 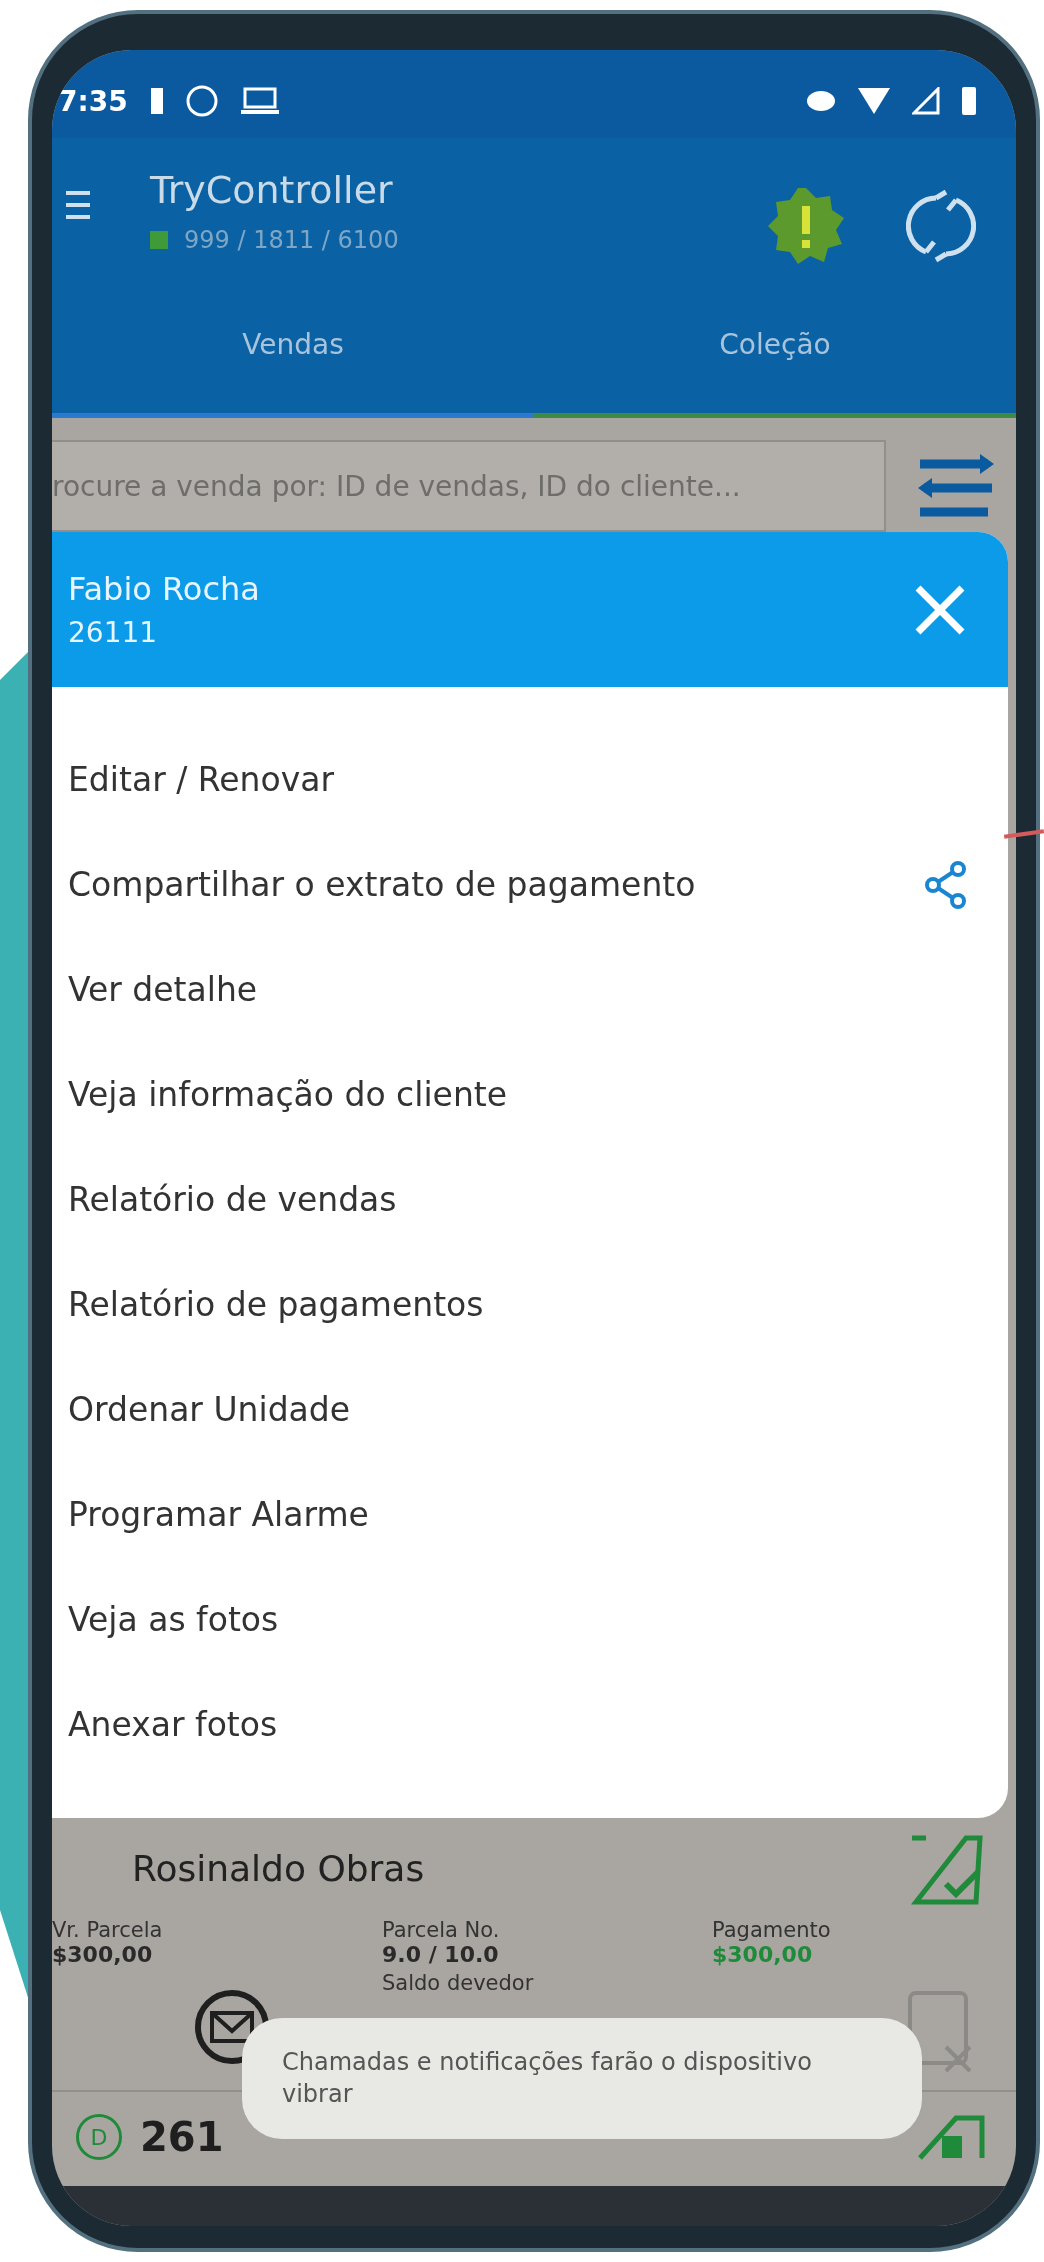 I want to click on dialog-title: Fabio Rocha, so click(x=164, y=589).